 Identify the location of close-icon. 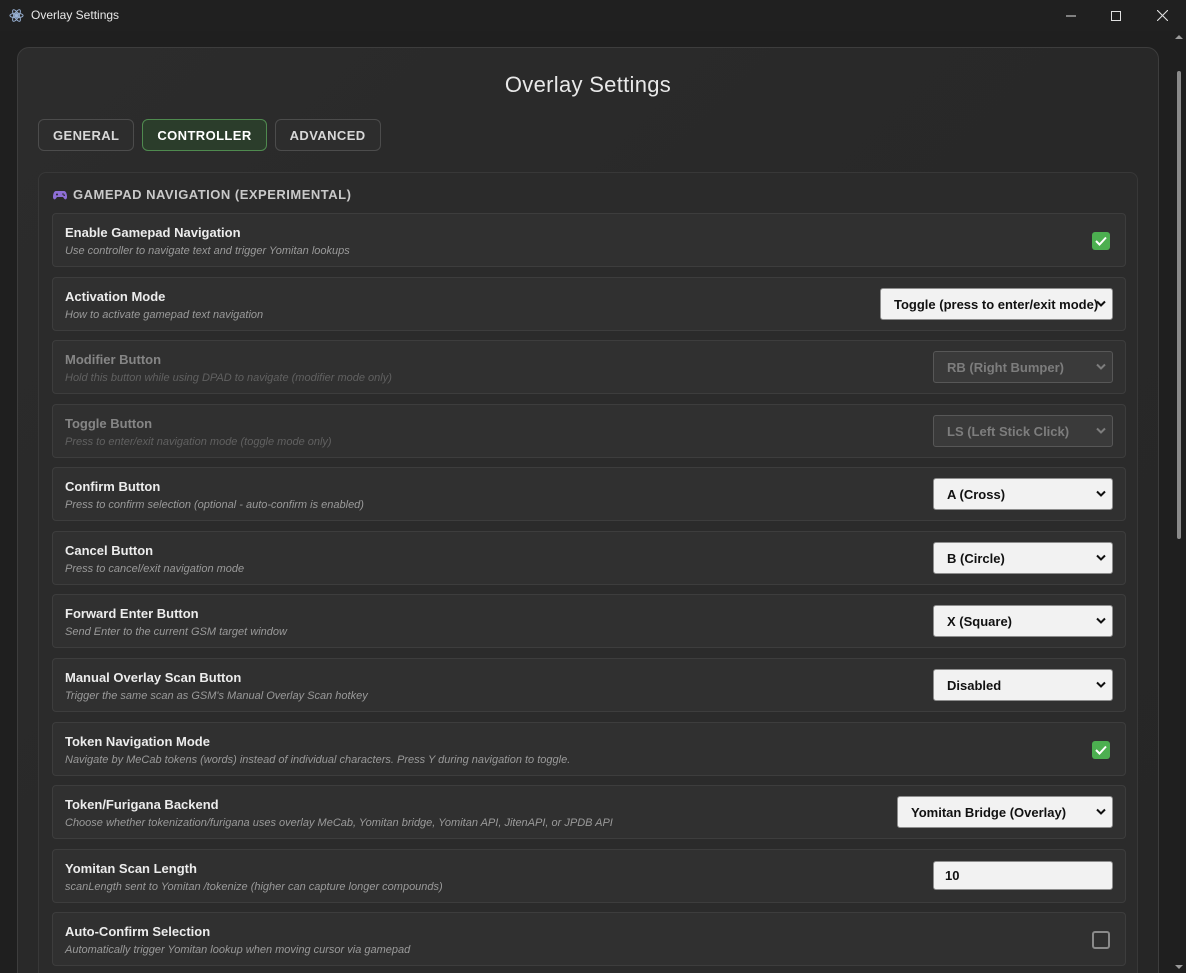
(1162, 15).